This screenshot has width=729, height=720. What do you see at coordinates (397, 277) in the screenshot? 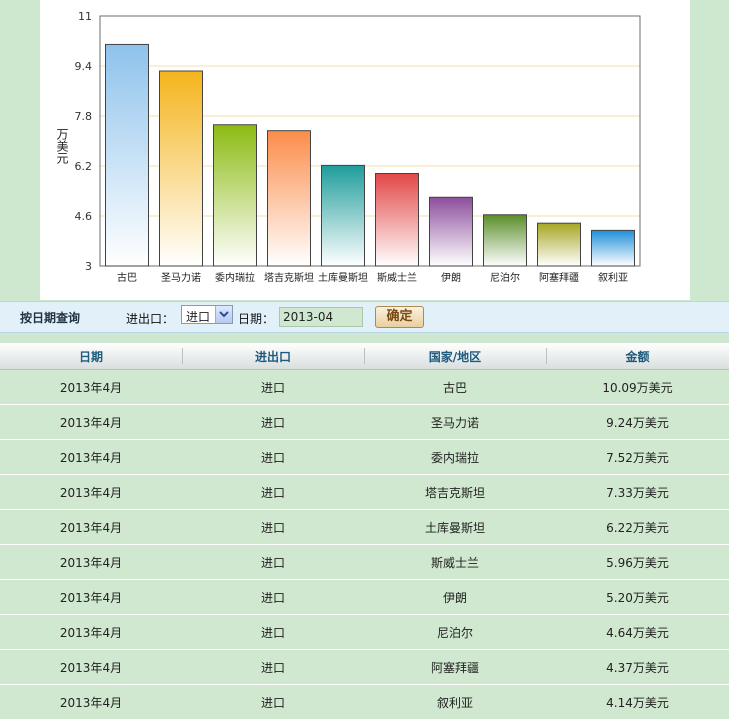
I see `x-tick-label: 斯威士兰` at bounding box center [397, 277].